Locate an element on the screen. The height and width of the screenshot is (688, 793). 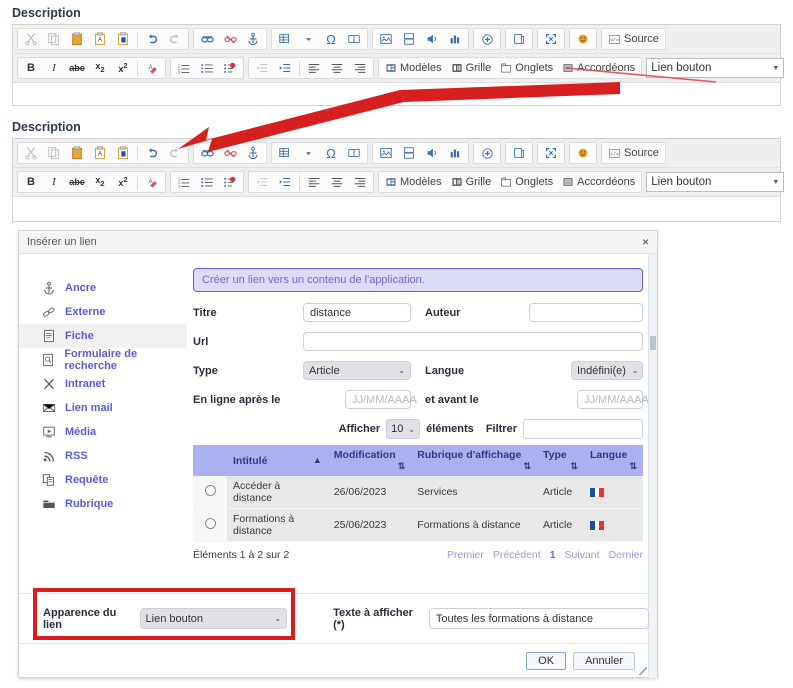
sidebar-item-lien-mail: Lien mail is located at coordinates (103, 408).